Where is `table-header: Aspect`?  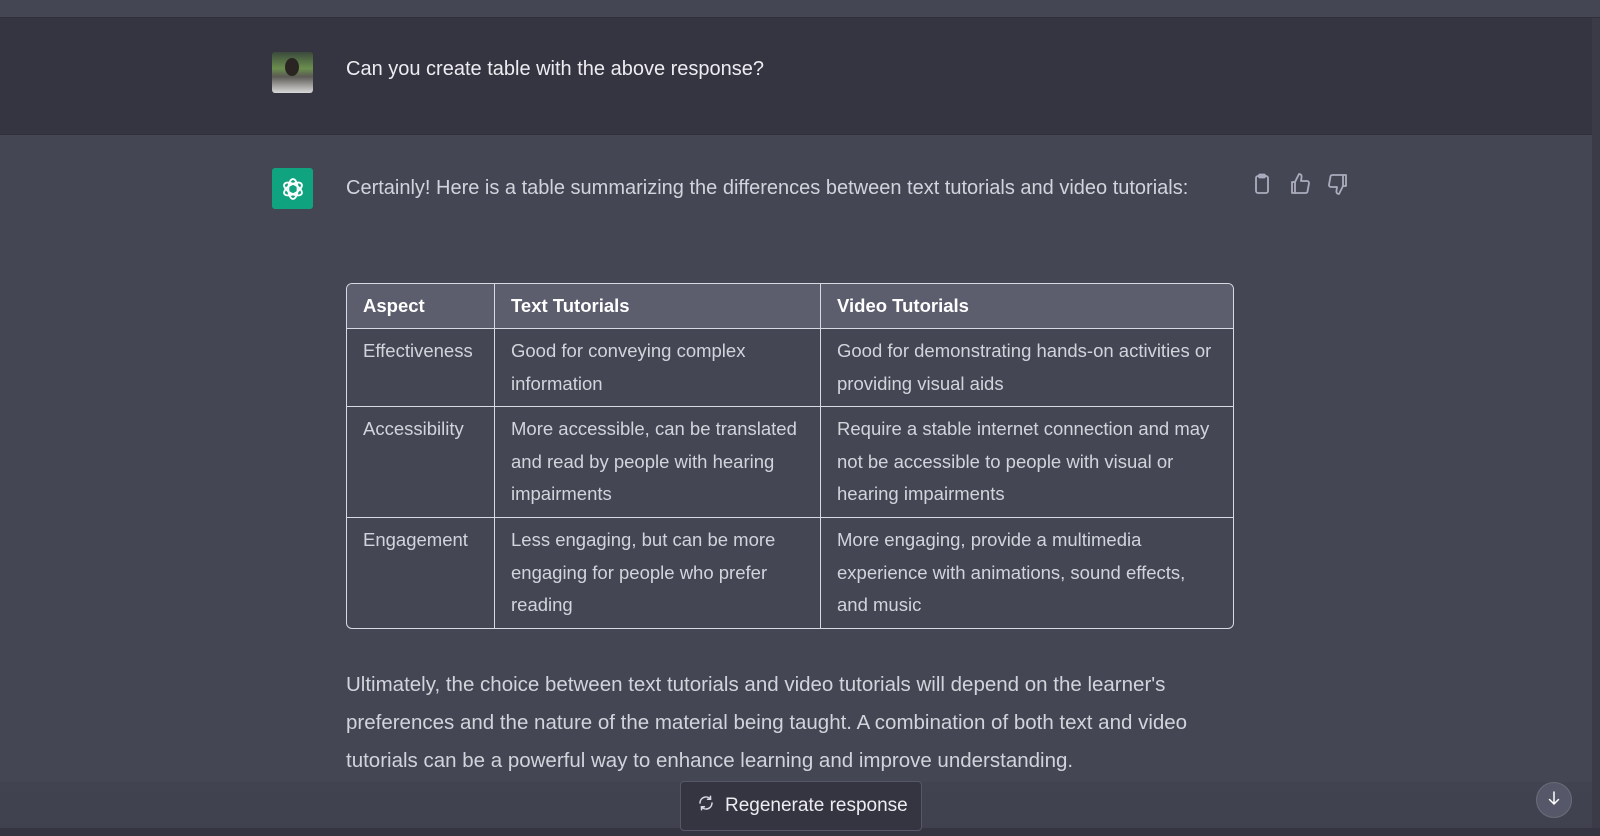
table-header: Aspect is located at coordinates (421, 306).